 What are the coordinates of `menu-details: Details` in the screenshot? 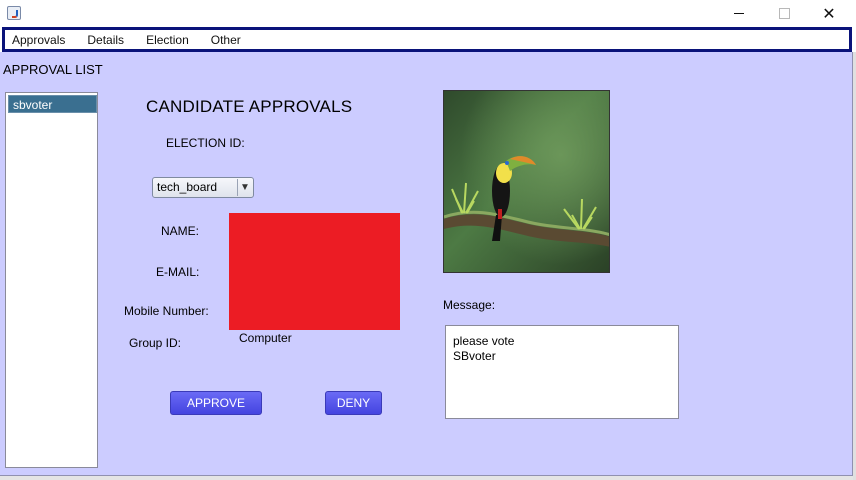 It's located at (105, 40).